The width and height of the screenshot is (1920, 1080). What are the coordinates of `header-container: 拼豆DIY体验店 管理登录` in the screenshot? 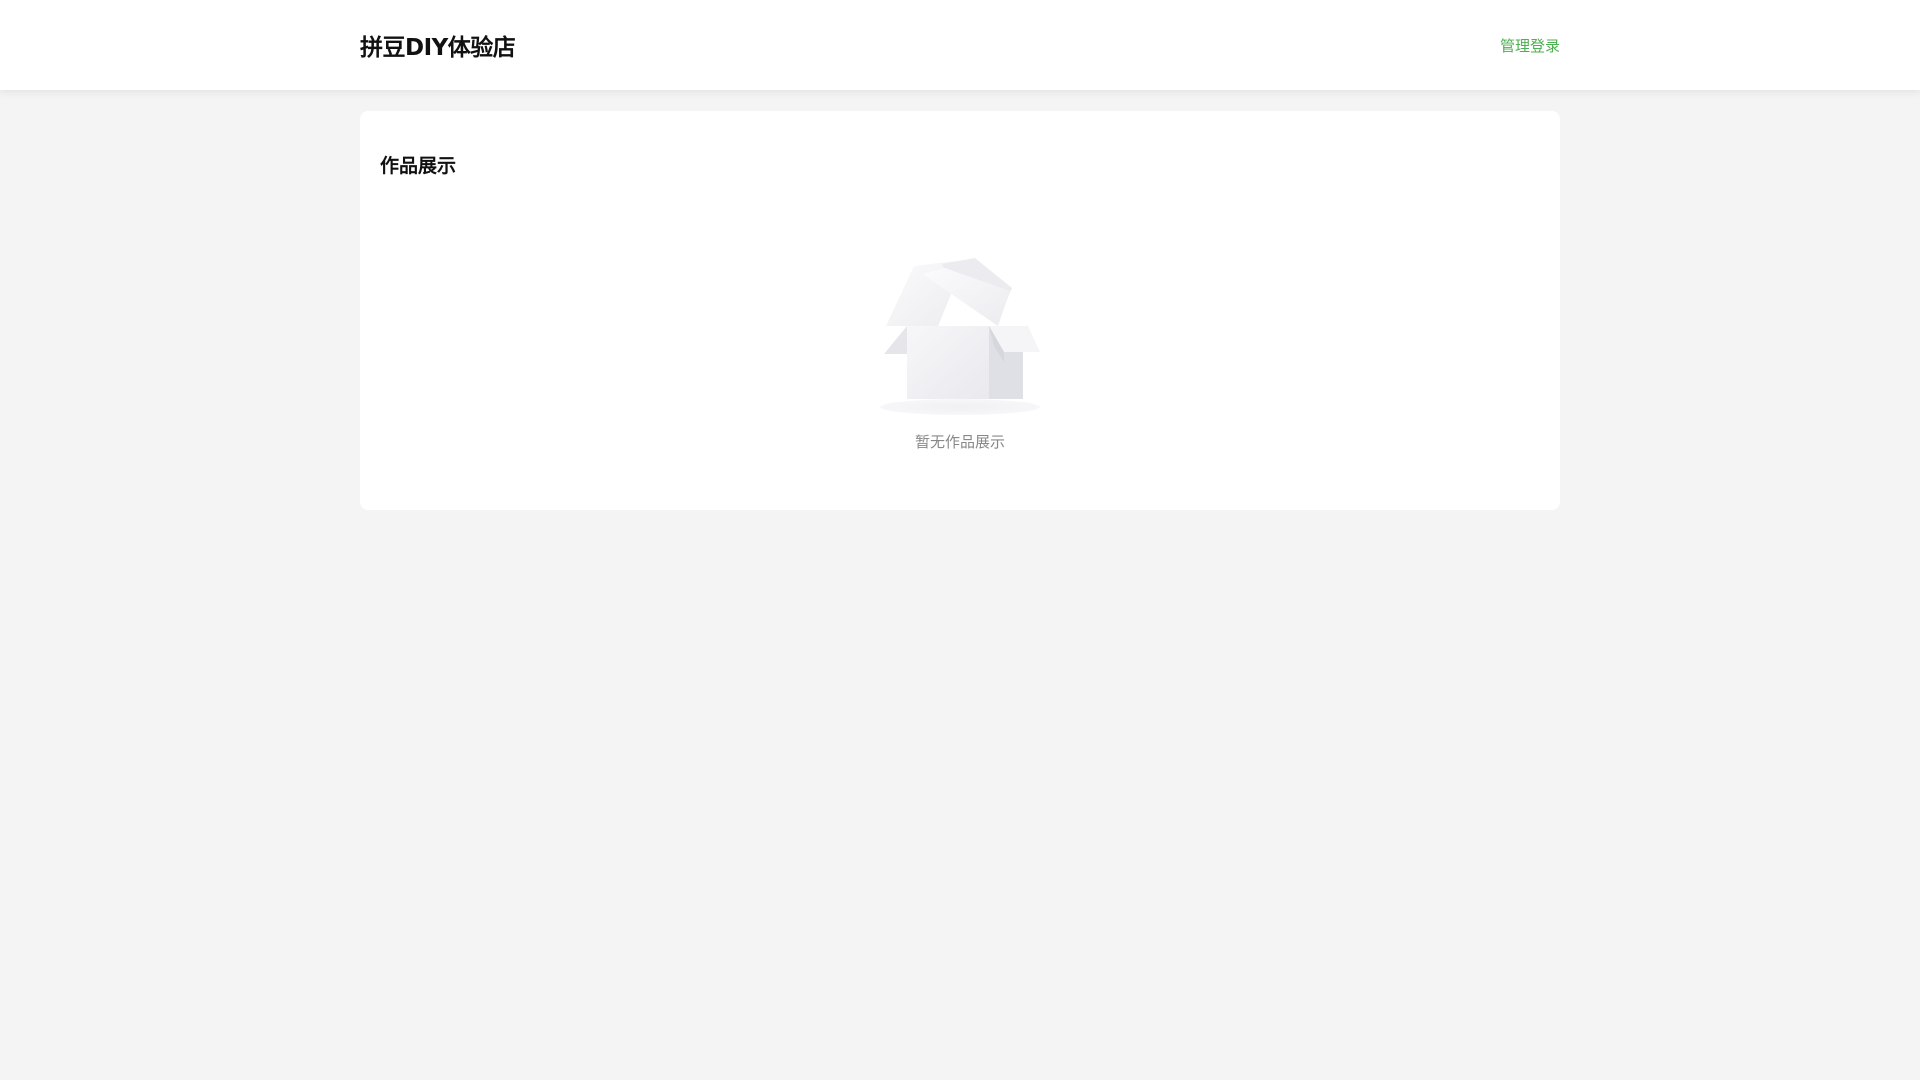 It's located at (960, 45).